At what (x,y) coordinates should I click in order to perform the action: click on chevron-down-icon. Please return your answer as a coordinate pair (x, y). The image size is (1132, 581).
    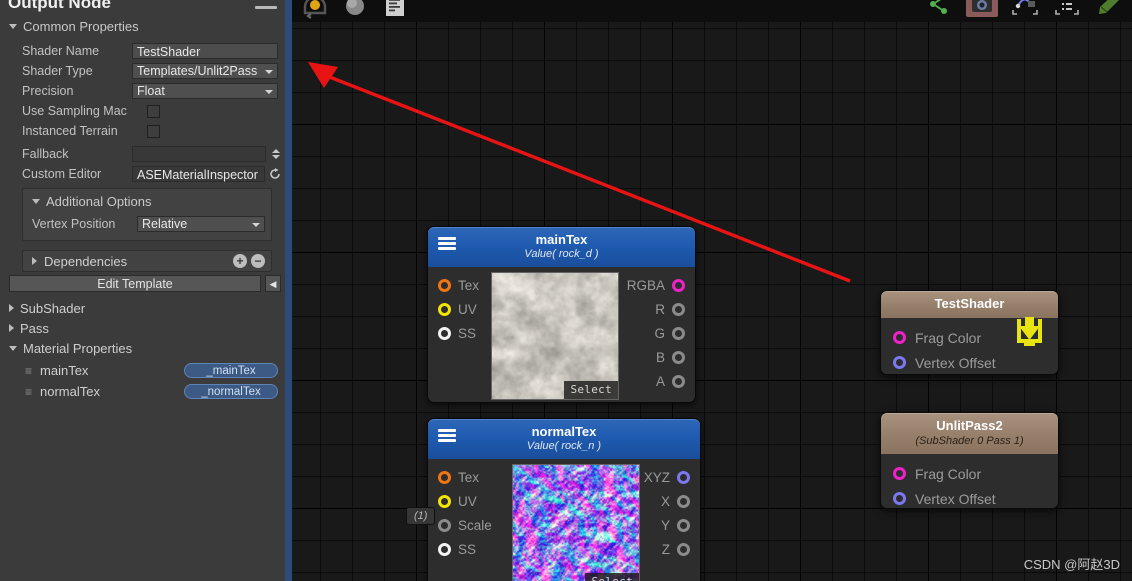
    Looking at the image, I should click on (13, 348).